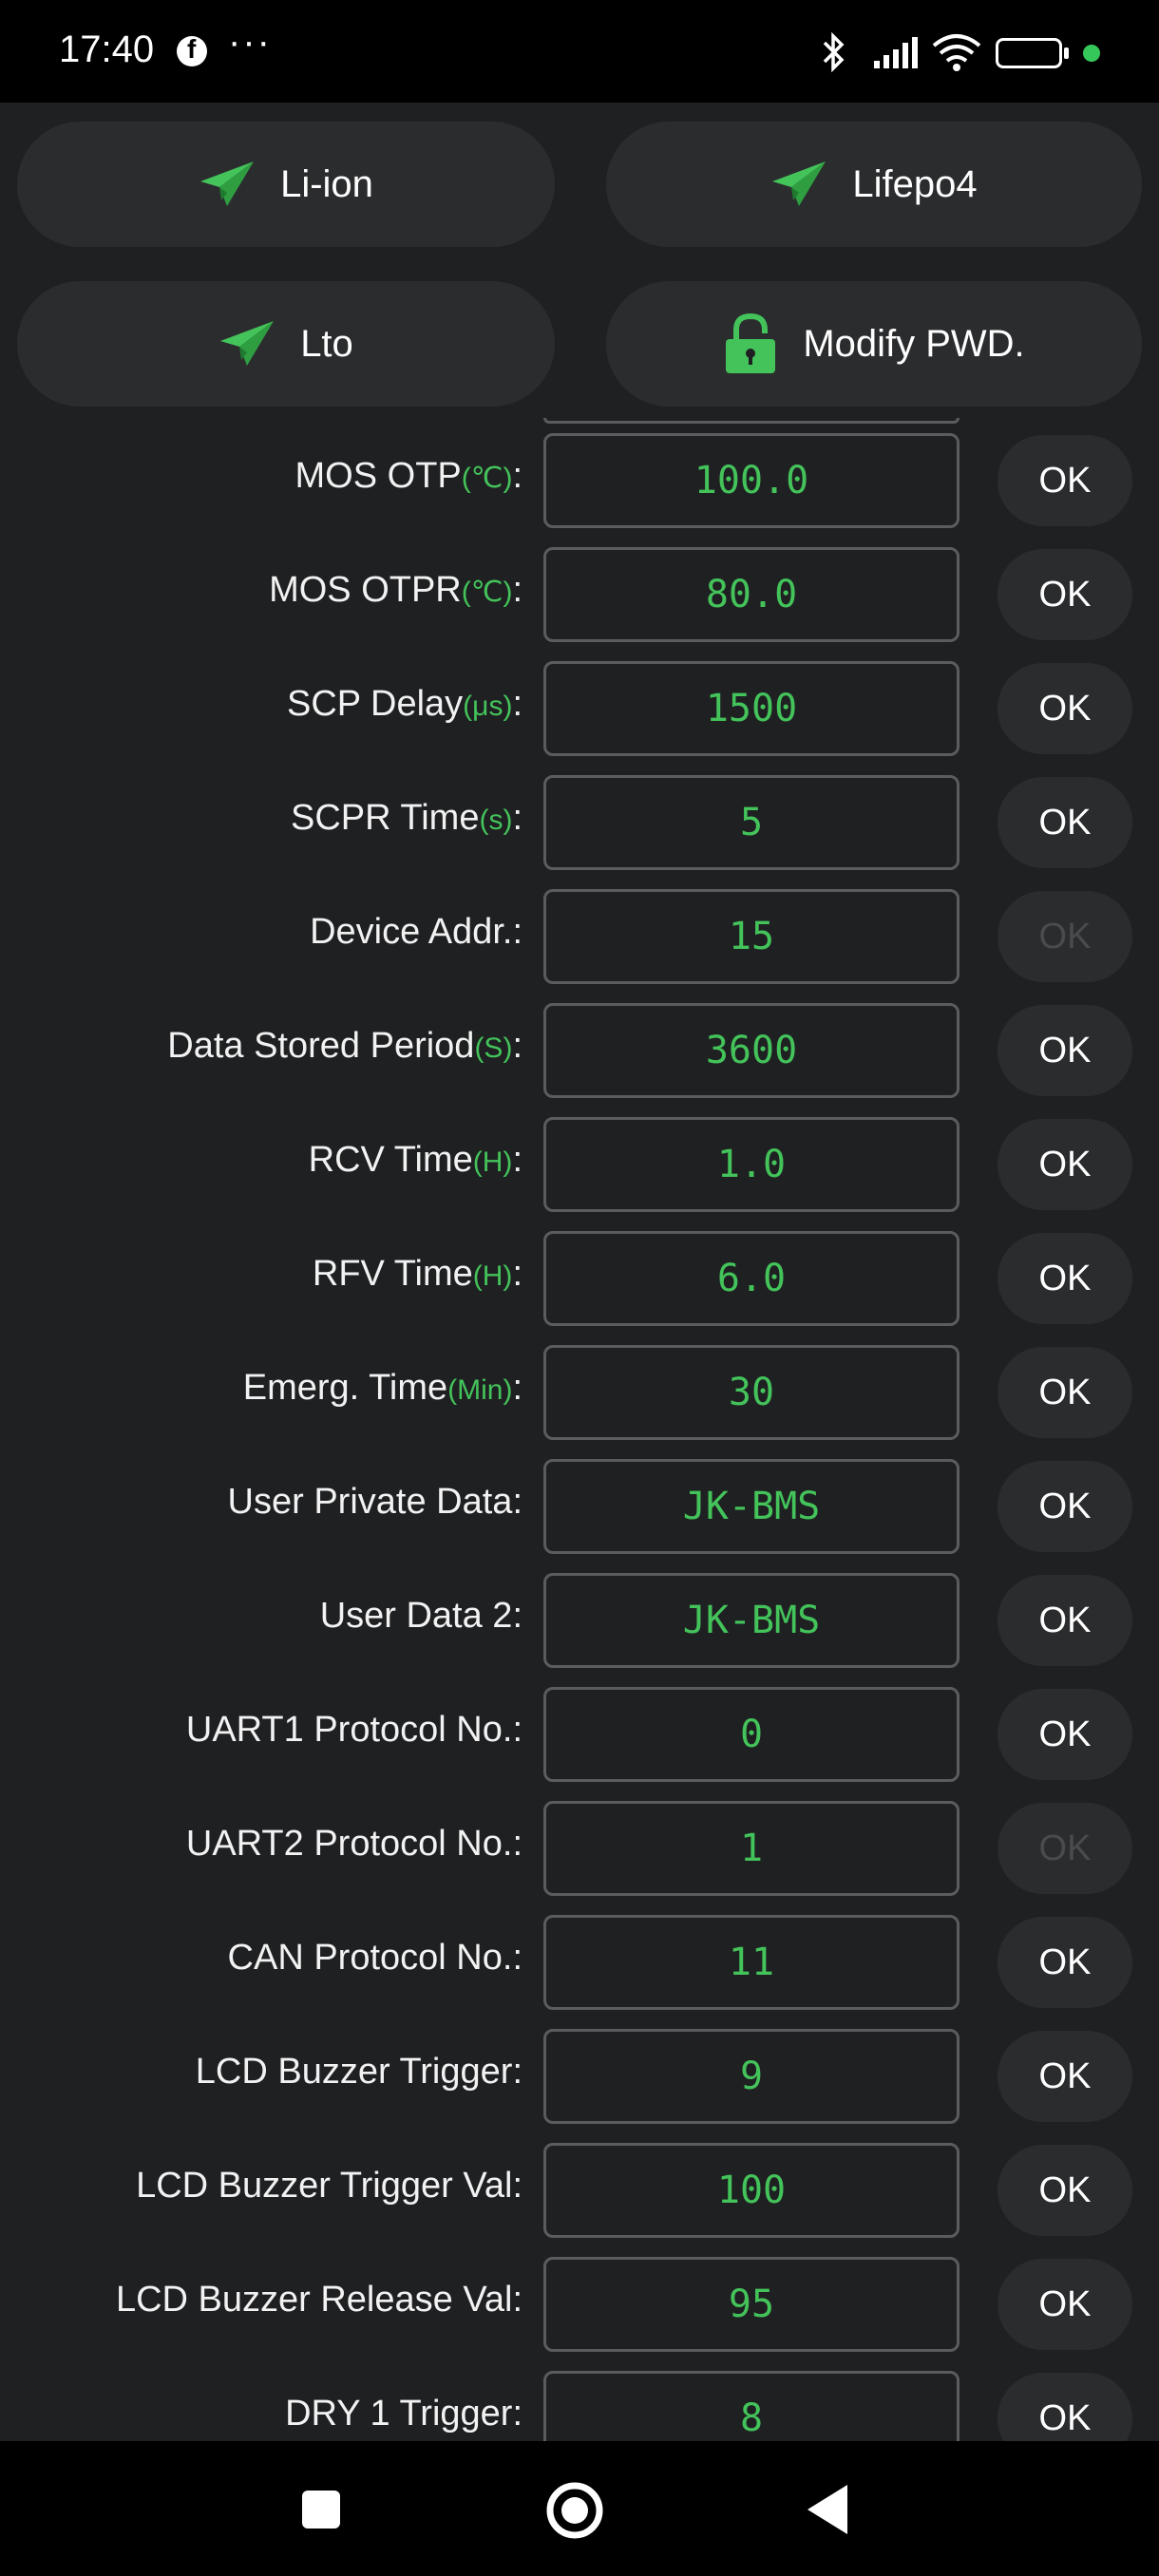 The height and width of the screenshot is (2576, 1159). Describe the element at coordinates (751, 708) in the screenshot. I see `setting-value-input: 1500` at that location.